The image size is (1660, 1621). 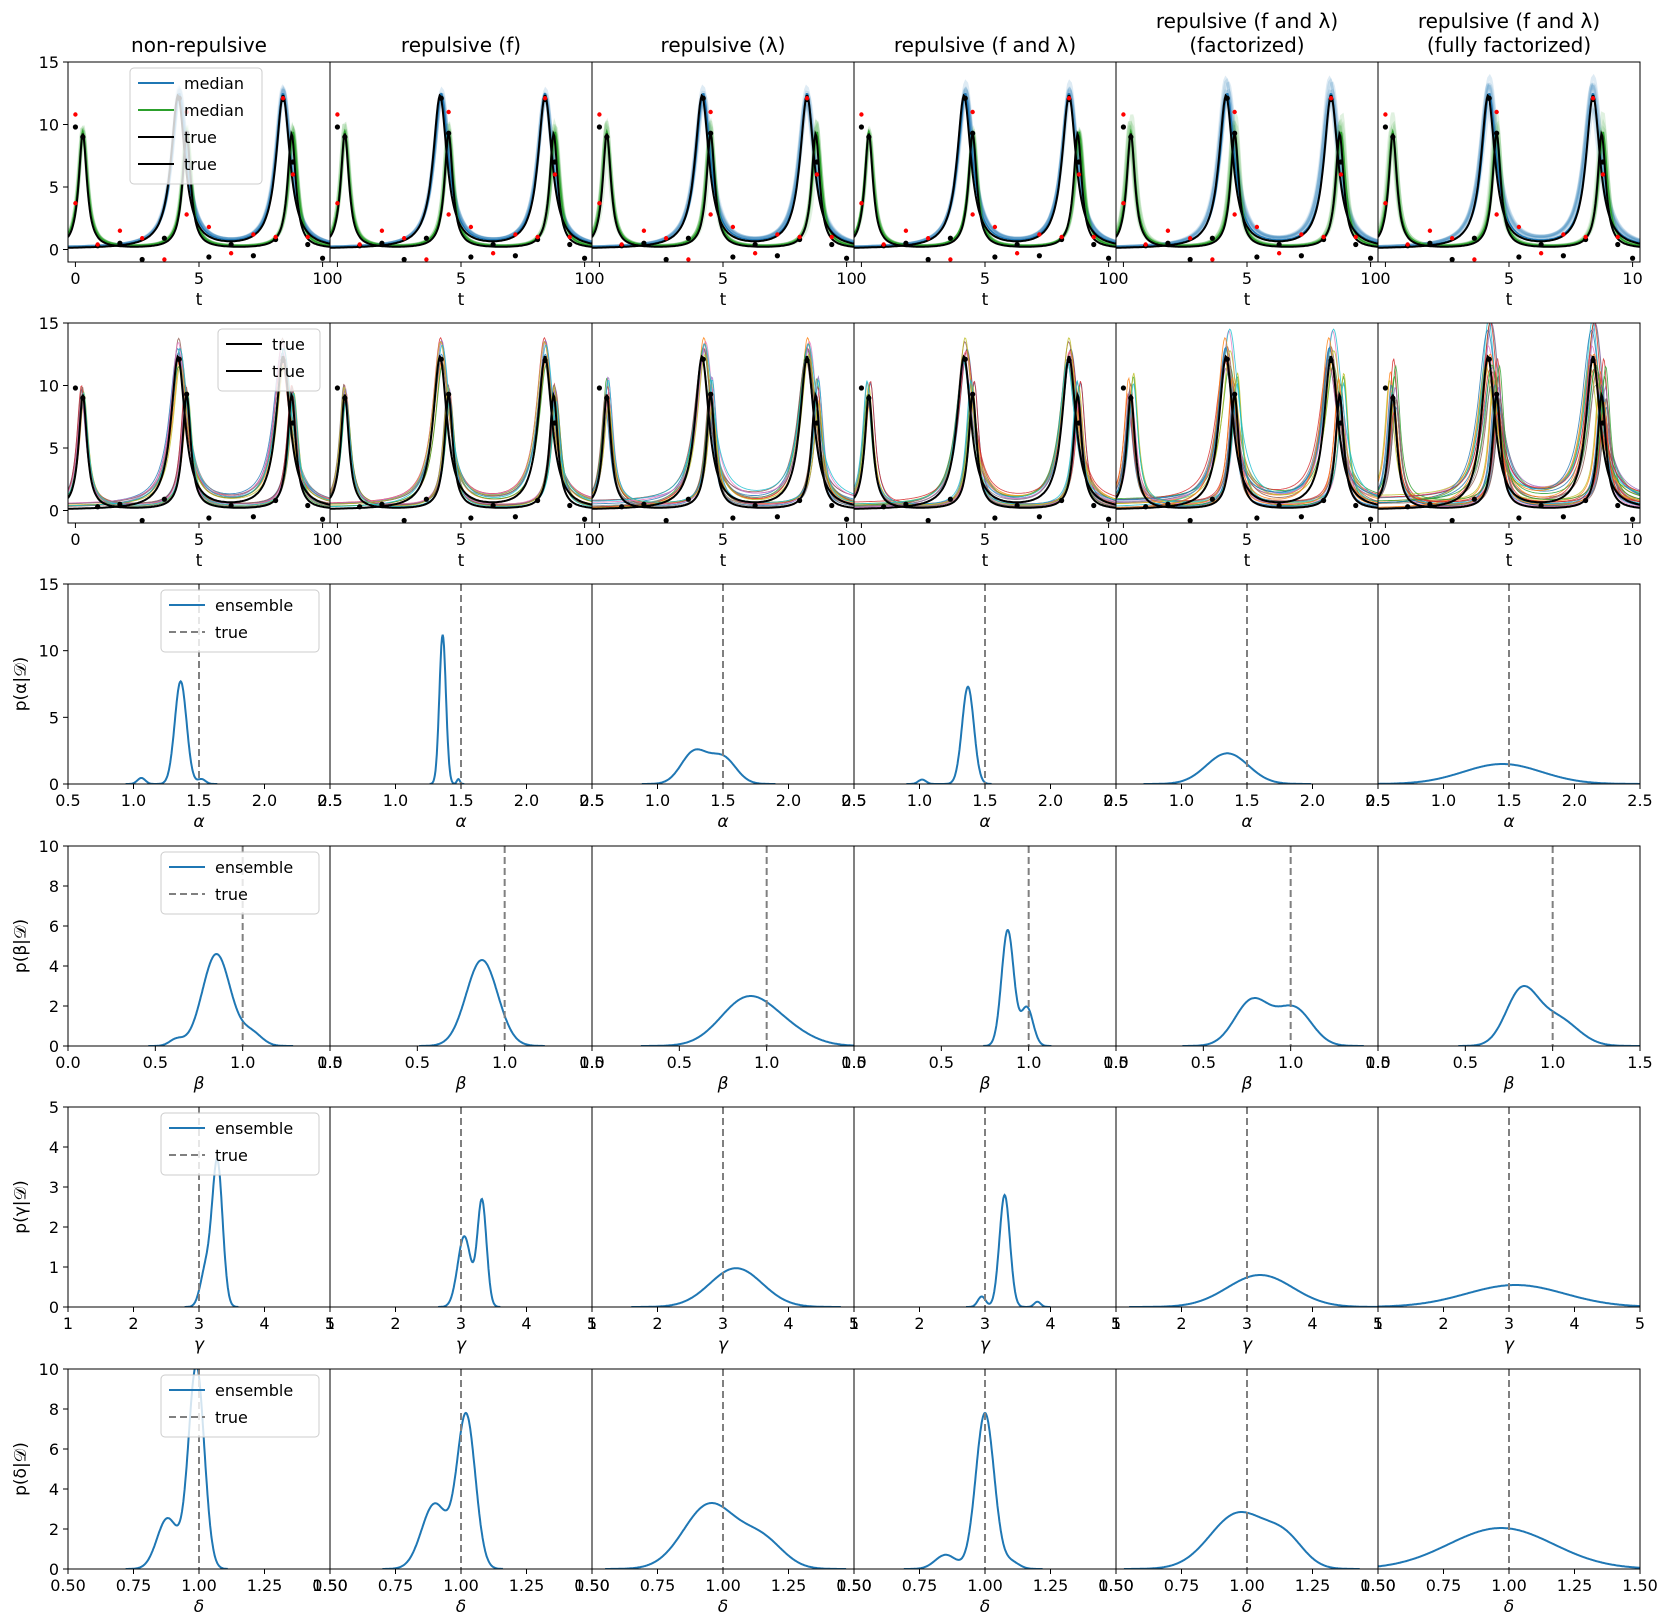 I want to click on y-tick-label: 15, so click(x=49, y=323).